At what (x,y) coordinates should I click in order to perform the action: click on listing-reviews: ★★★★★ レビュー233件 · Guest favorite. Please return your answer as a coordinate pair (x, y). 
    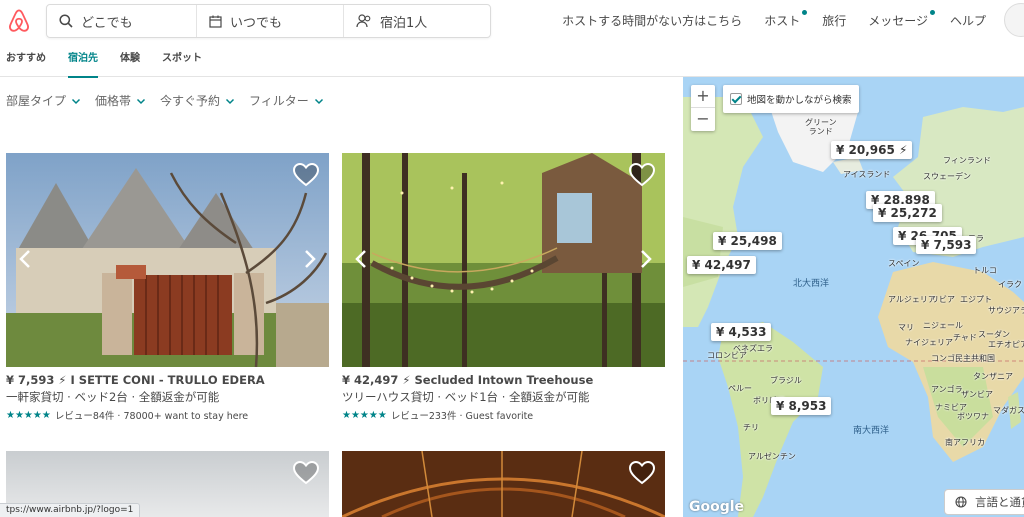
    Looking at the image, I should click on (503, 415).